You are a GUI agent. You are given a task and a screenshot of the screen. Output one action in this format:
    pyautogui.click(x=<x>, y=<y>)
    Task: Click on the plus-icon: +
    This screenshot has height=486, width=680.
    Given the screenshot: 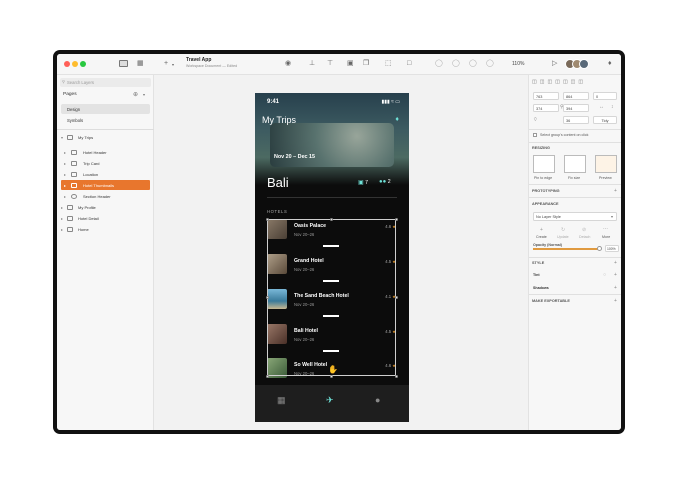 What is the action you would take?
    pyautogui.click(x=166, y=63)
    